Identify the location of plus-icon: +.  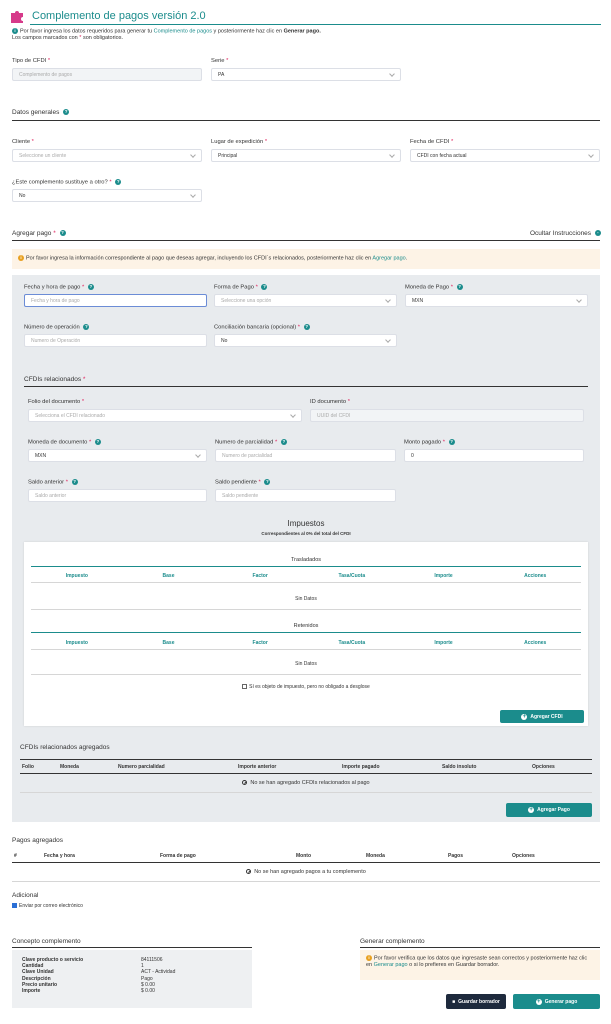
(538, 1001).